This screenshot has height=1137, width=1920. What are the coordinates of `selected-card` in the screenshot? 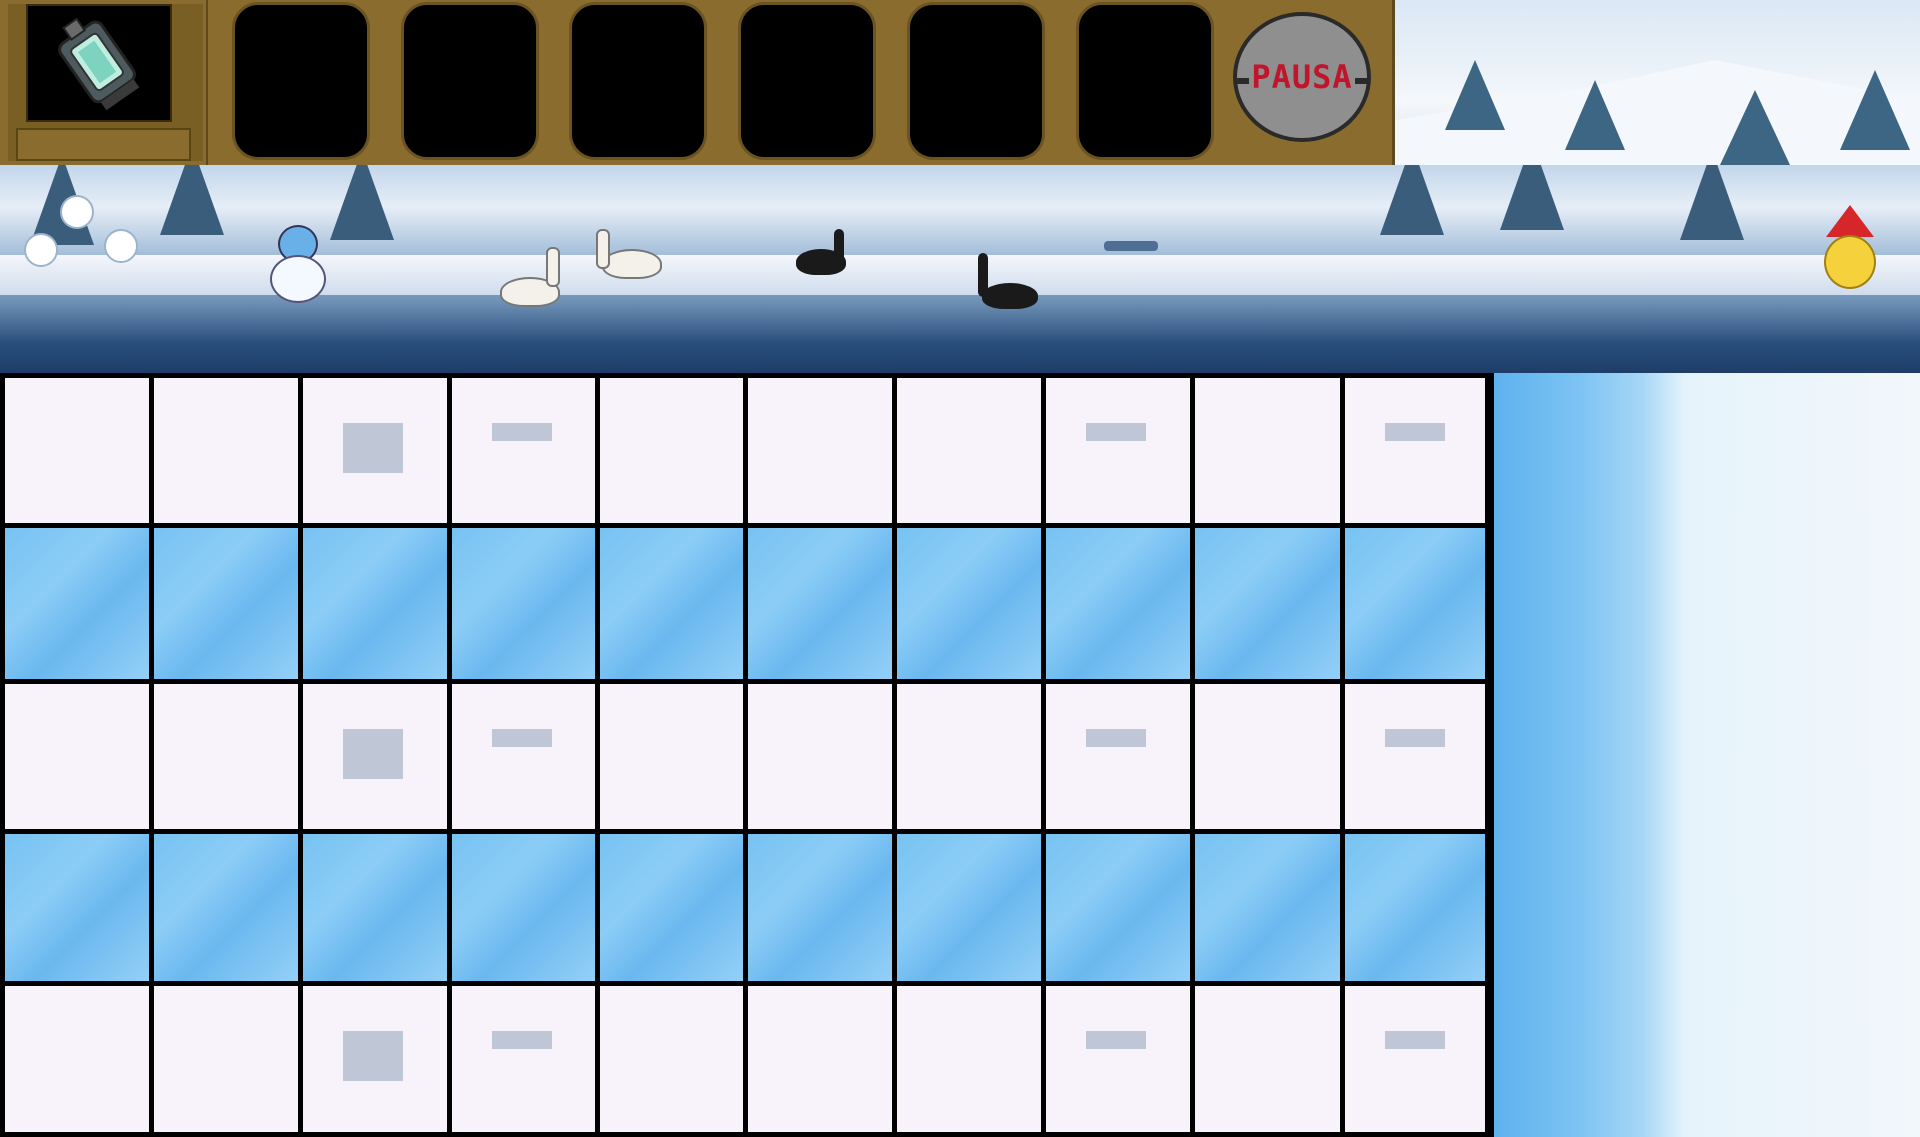 It's located at (105, 82).